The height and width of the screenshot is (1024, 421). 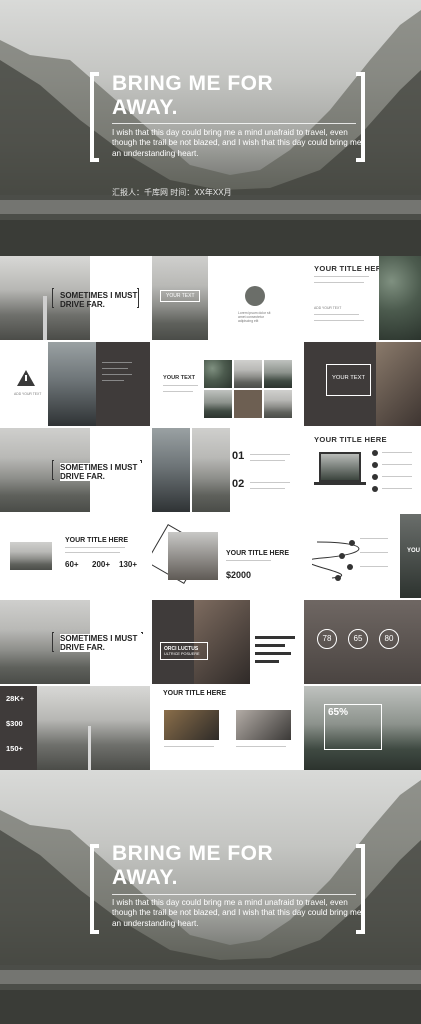 What do you see at coordinates (389, 639) in the screenshot?
I see `ring-stat: 80` at bounding box center [389, 639].